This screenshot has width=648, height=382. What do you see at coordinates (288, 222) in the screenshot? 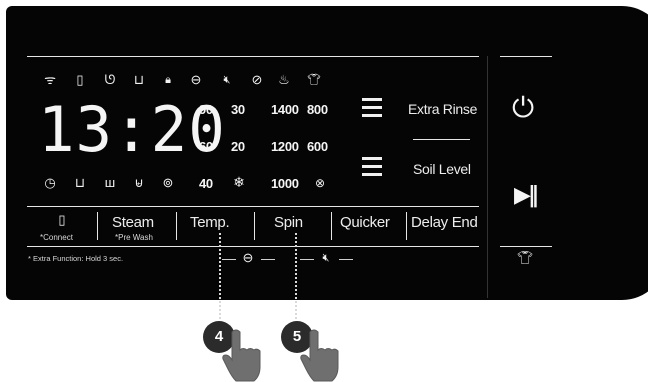
I see `spin-label: Spin` at bounding box center [288, 222].